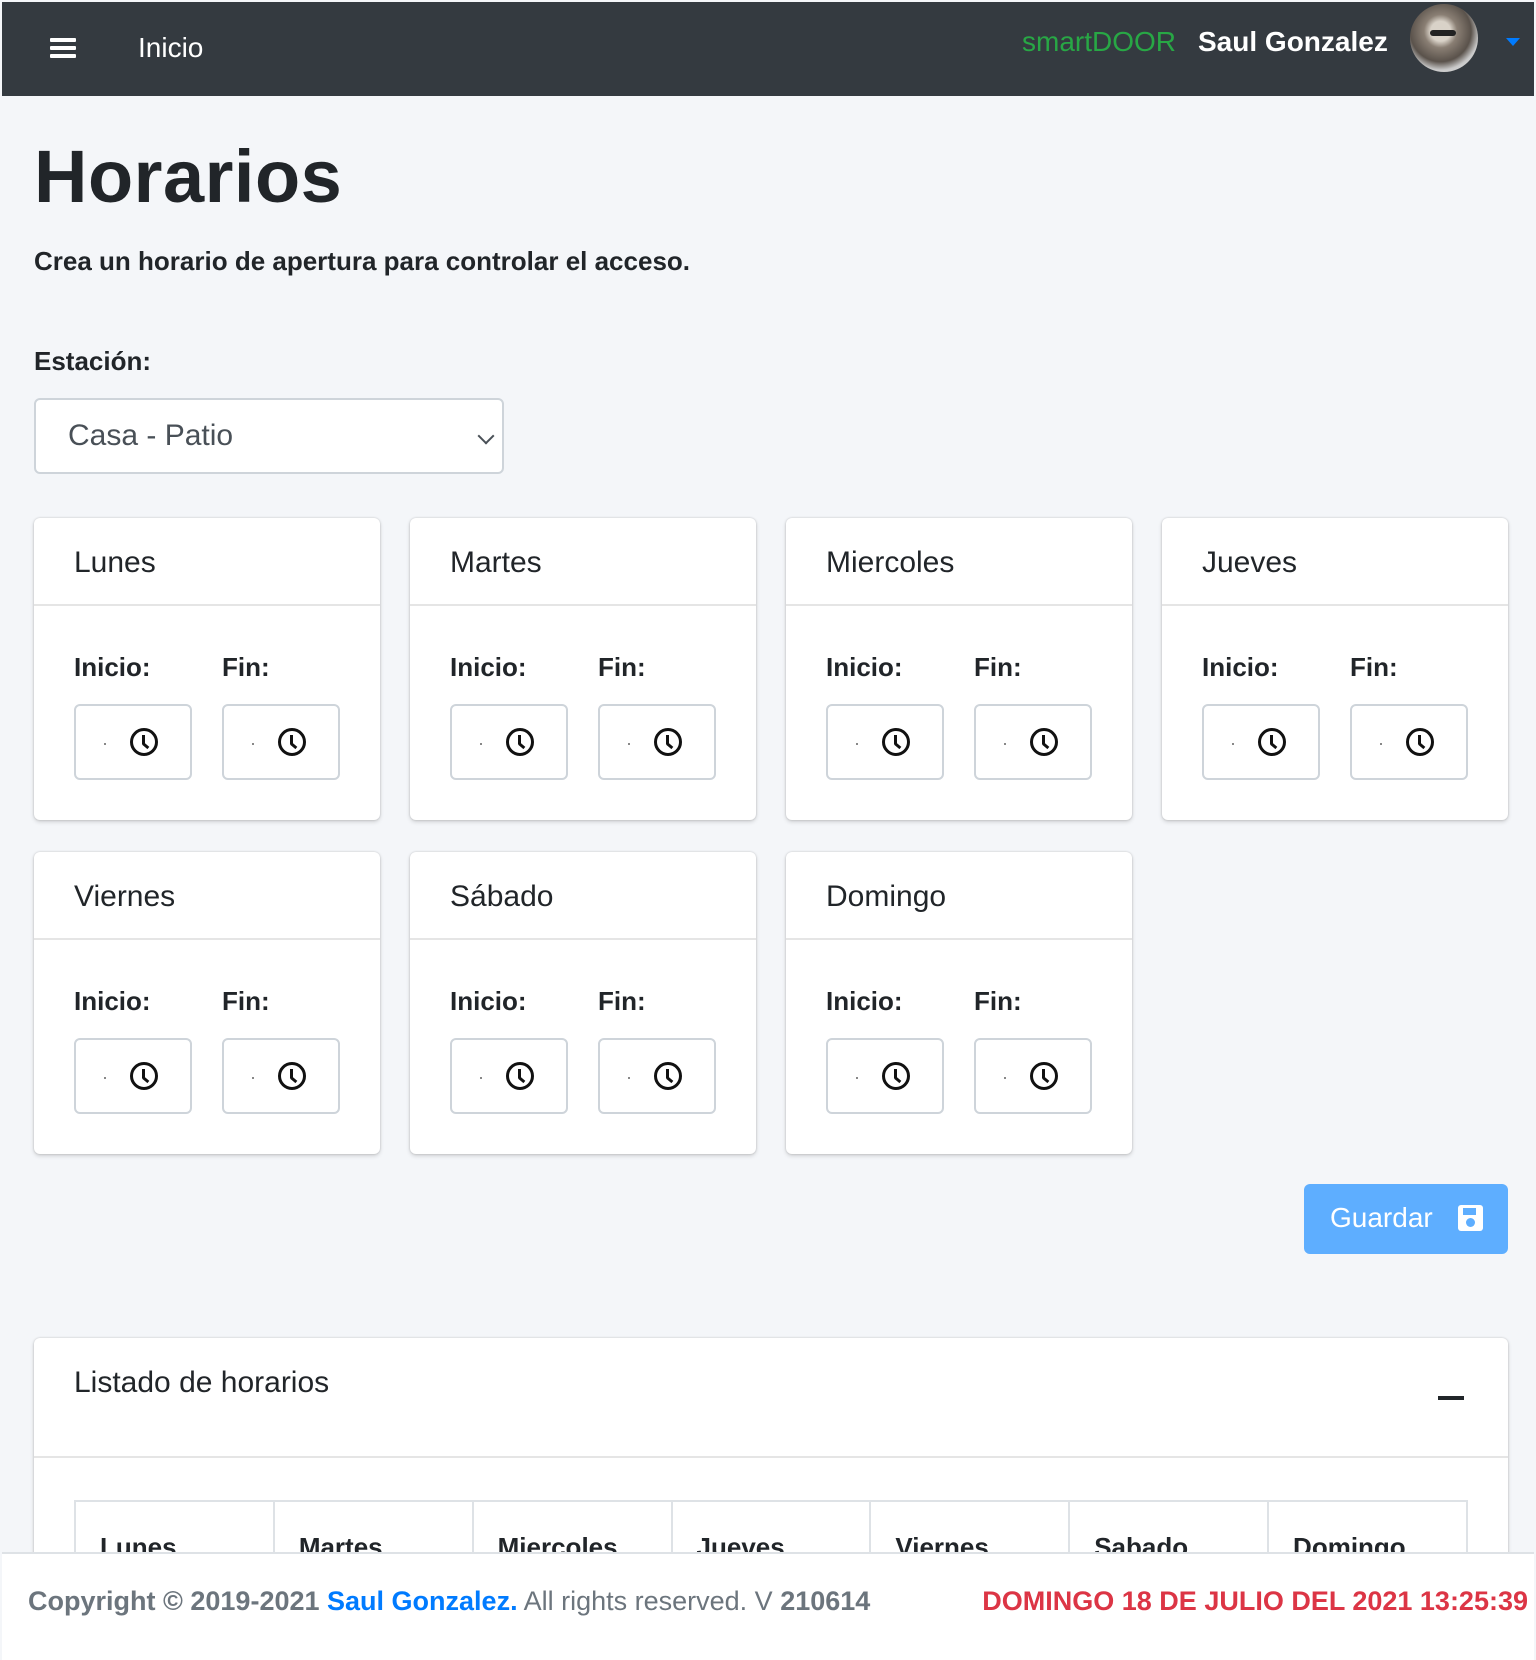 The height and width of the screenshot is (1660, 1536). Describe the element at coordinates (63, 48) in the screenshot. I see `menu-toggle-icon` at that location.